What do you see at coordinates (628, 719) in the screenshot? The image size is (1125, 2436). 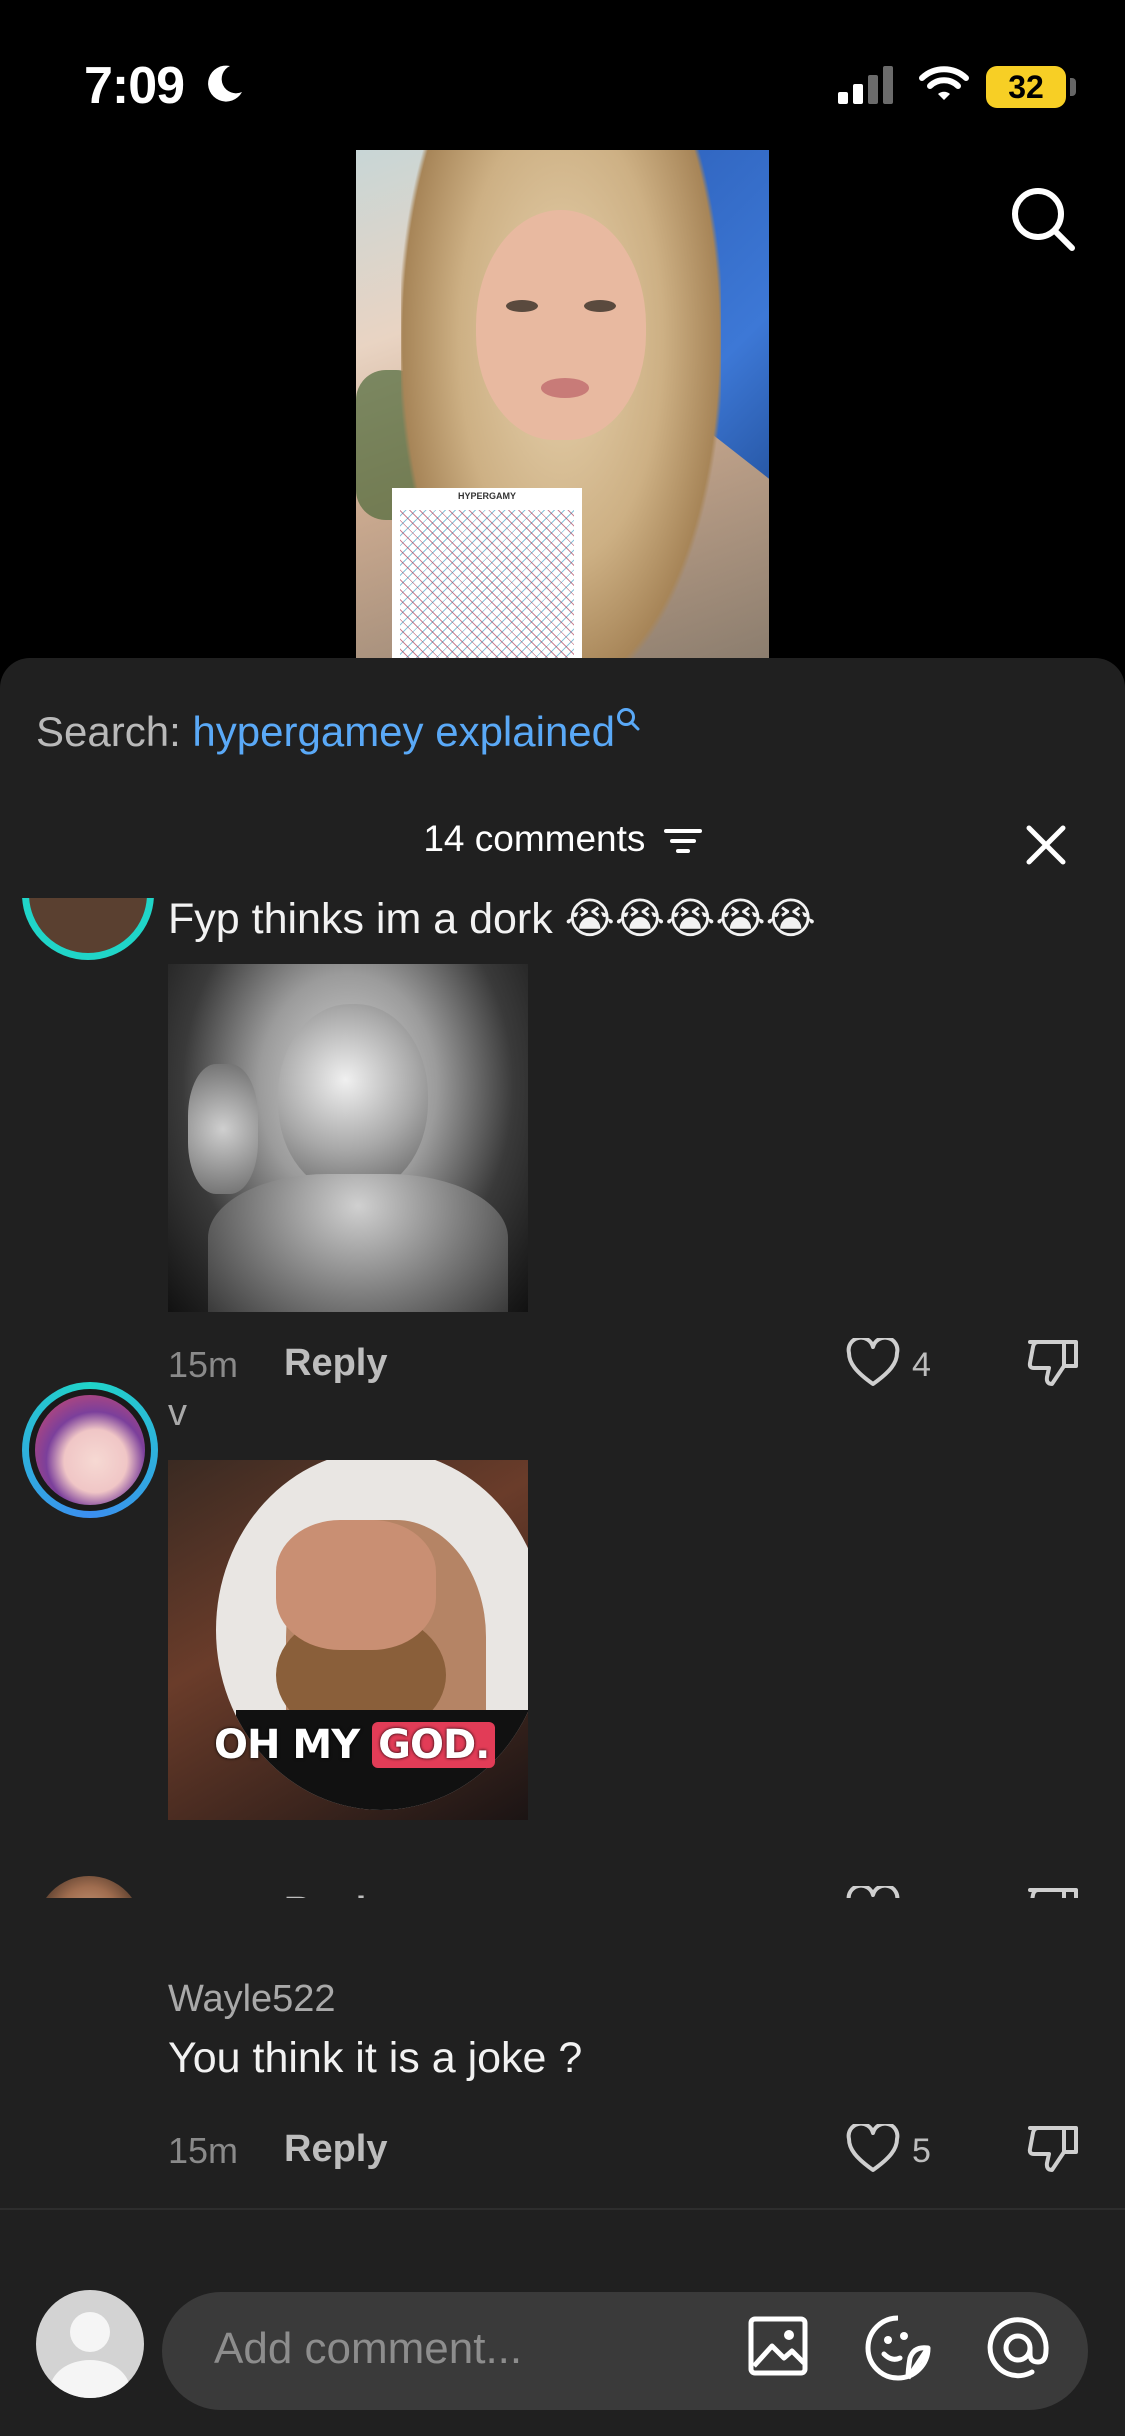 I see `small-search-icon` at bounding box center [628, 719].